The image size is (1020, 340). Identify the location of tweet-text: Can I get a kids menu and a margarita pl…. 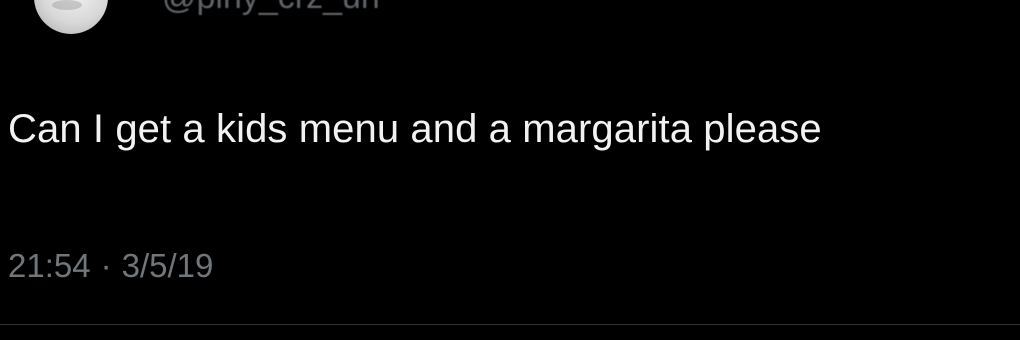
(415, 129).